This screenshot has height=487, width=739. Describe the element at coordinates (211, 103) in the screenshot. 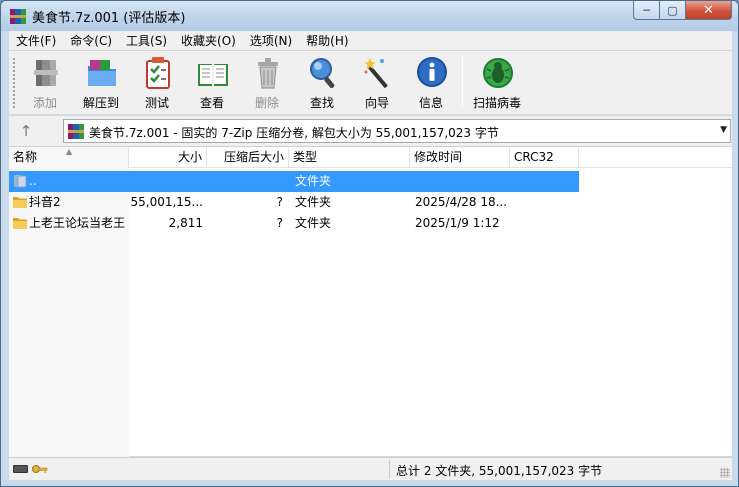

I see `view-label: 查看` at that location.